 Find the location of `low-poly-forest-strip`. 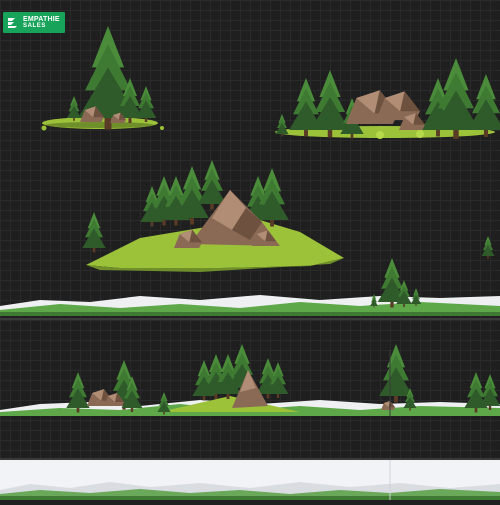

low-poly-forest-strip is located at coordinates (250, 380).